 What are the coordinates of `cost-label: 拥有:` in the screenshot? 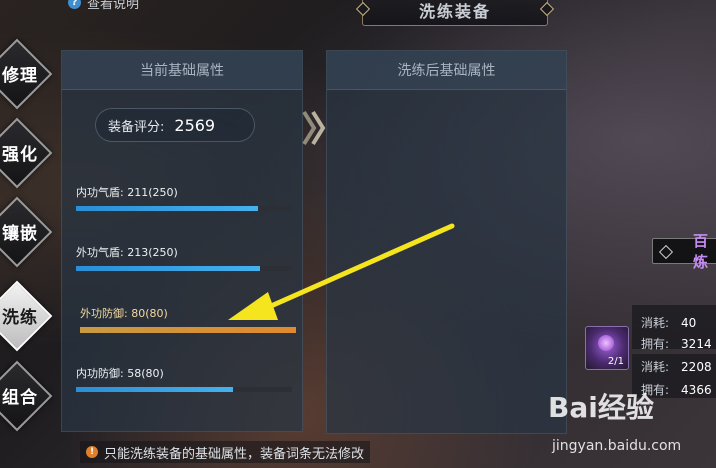 It's located at (655, 344).